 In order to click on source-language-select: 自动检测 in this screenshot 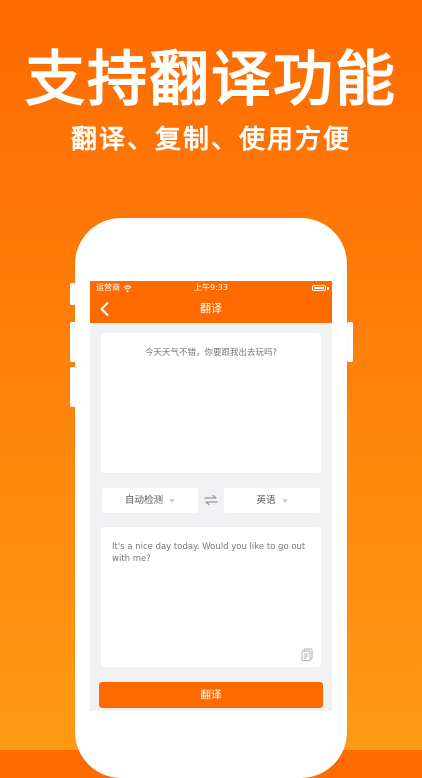, I will do `click(150, 500)`.